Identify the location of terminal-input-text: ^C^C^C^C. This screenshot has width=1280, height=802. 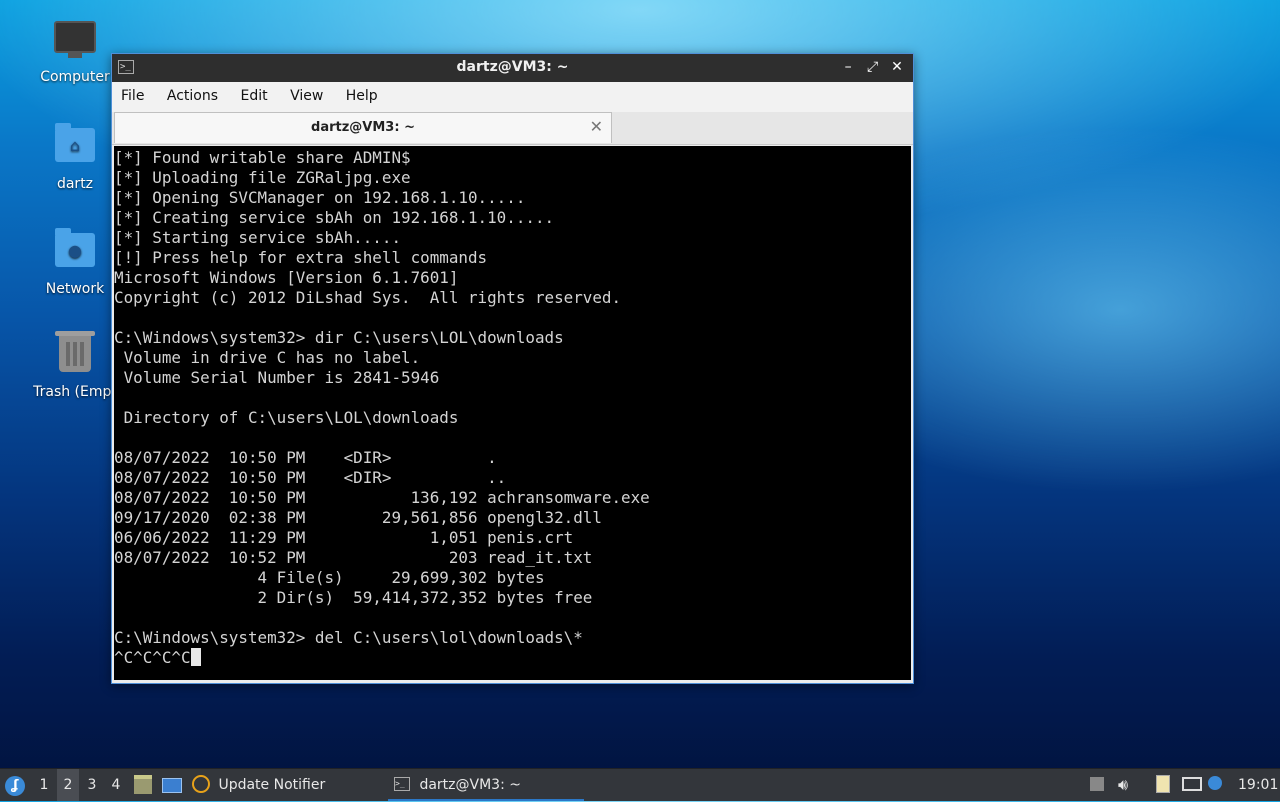
(152, 657).